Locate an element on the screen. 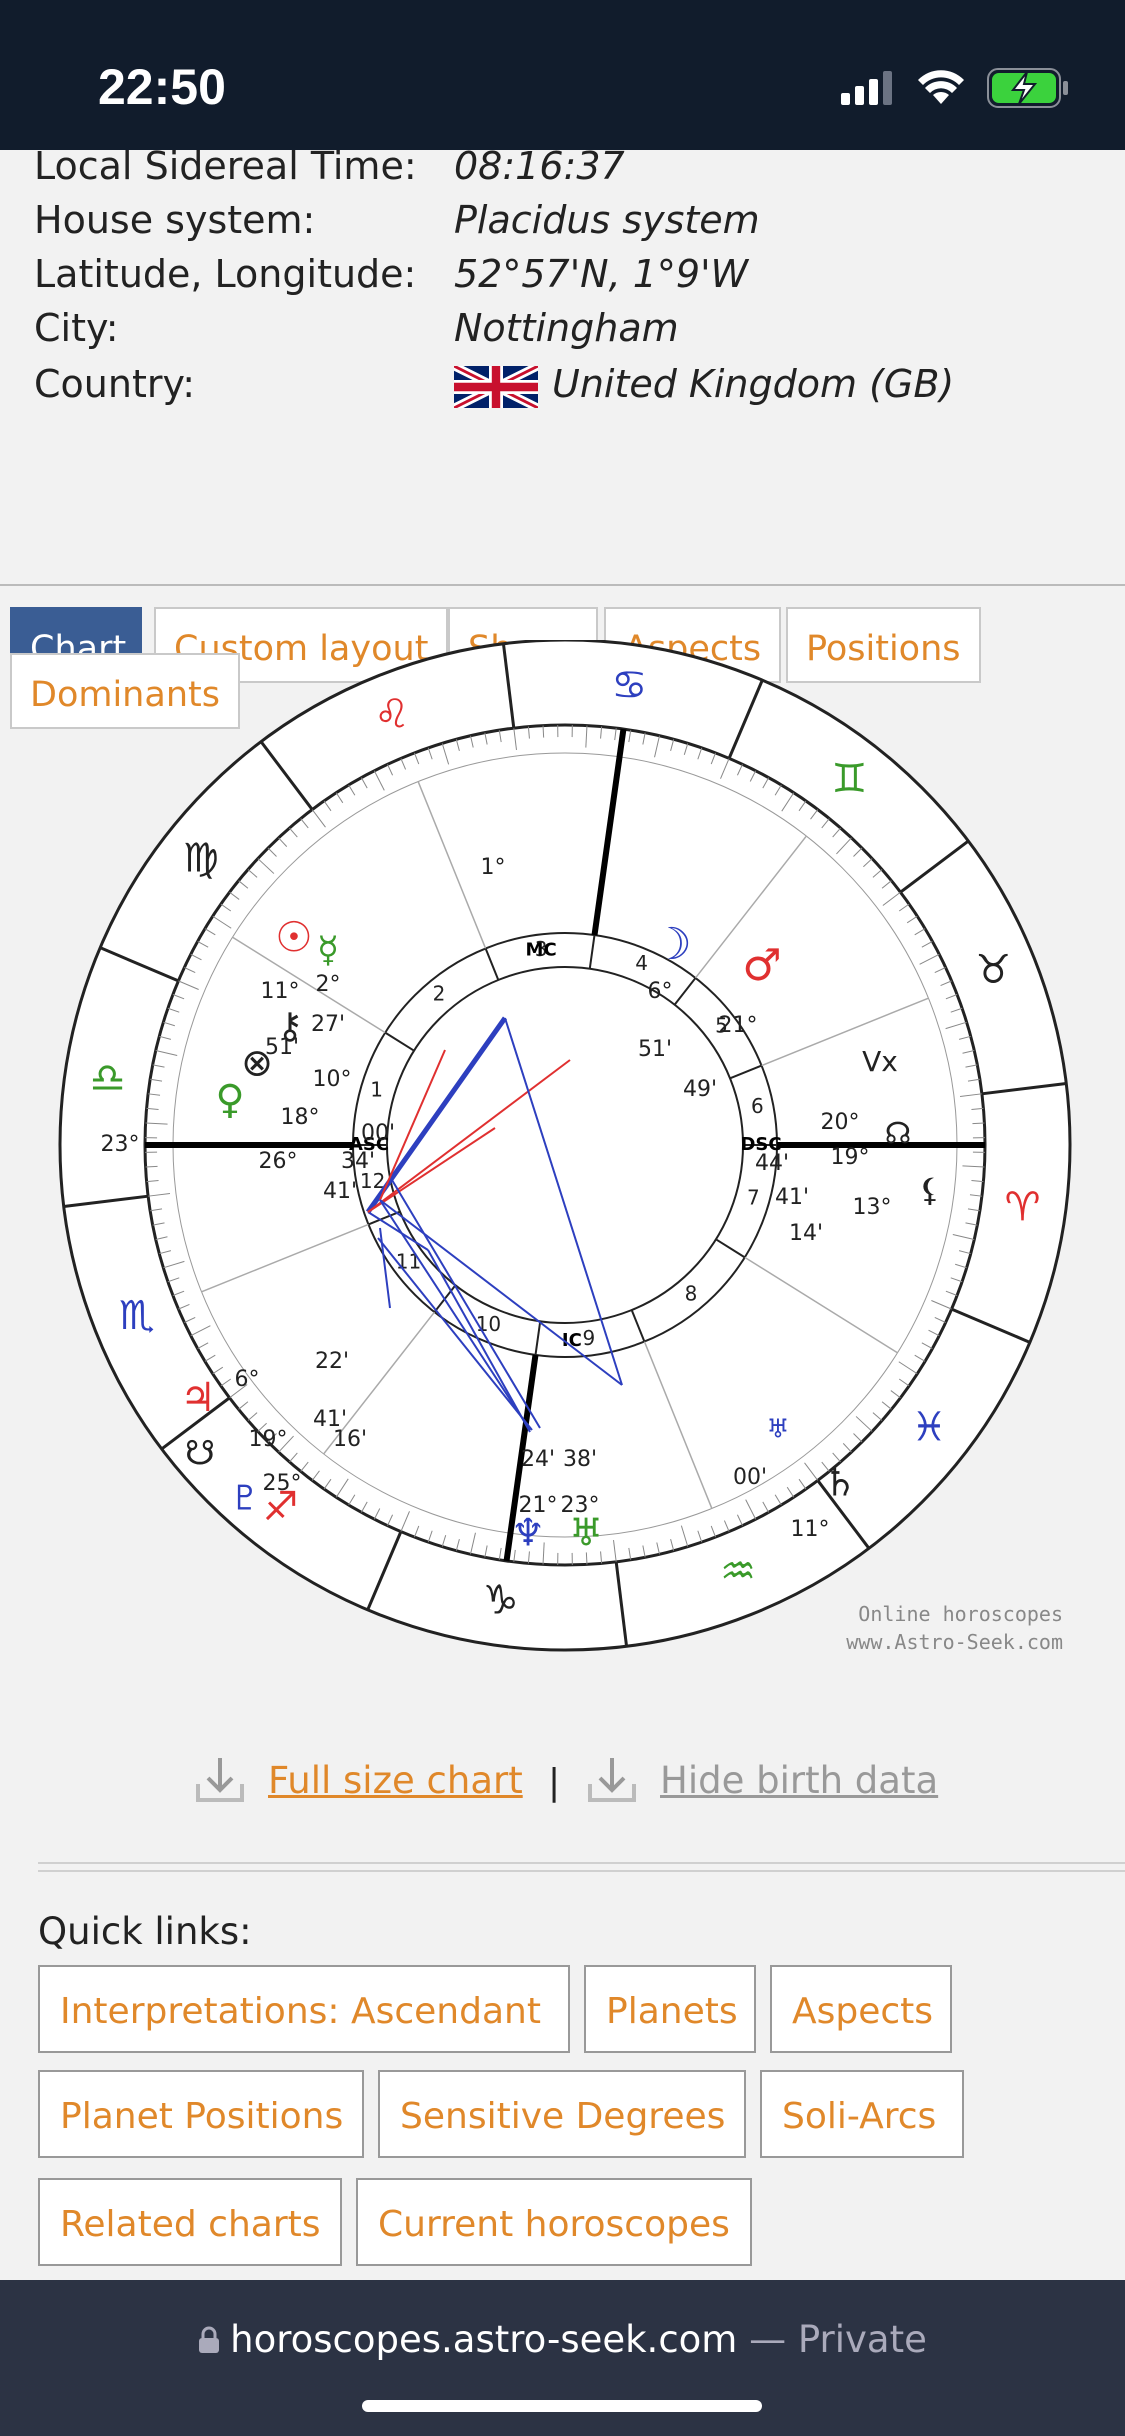  info-row-house-system: House system: Placidus system is located at coordinates (574, 225).